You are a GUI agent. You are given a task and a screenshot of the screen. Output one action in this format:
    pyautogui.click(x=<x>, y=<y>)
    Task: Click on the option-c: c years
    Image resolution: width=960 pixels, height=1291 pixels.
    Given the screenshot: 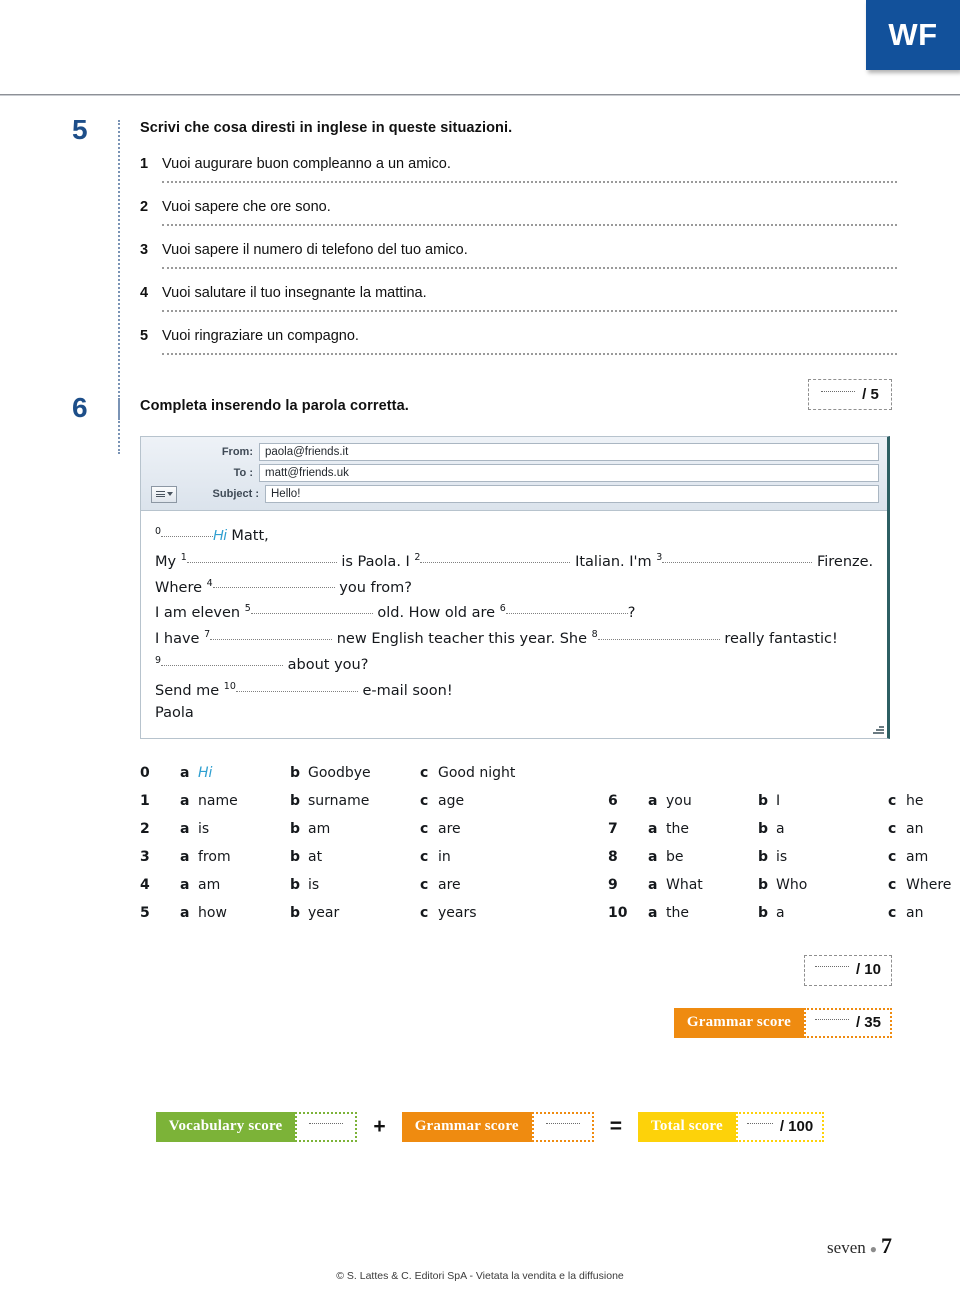 What is the action you would take?
    pyautogui.click(x=500, y=913)
    